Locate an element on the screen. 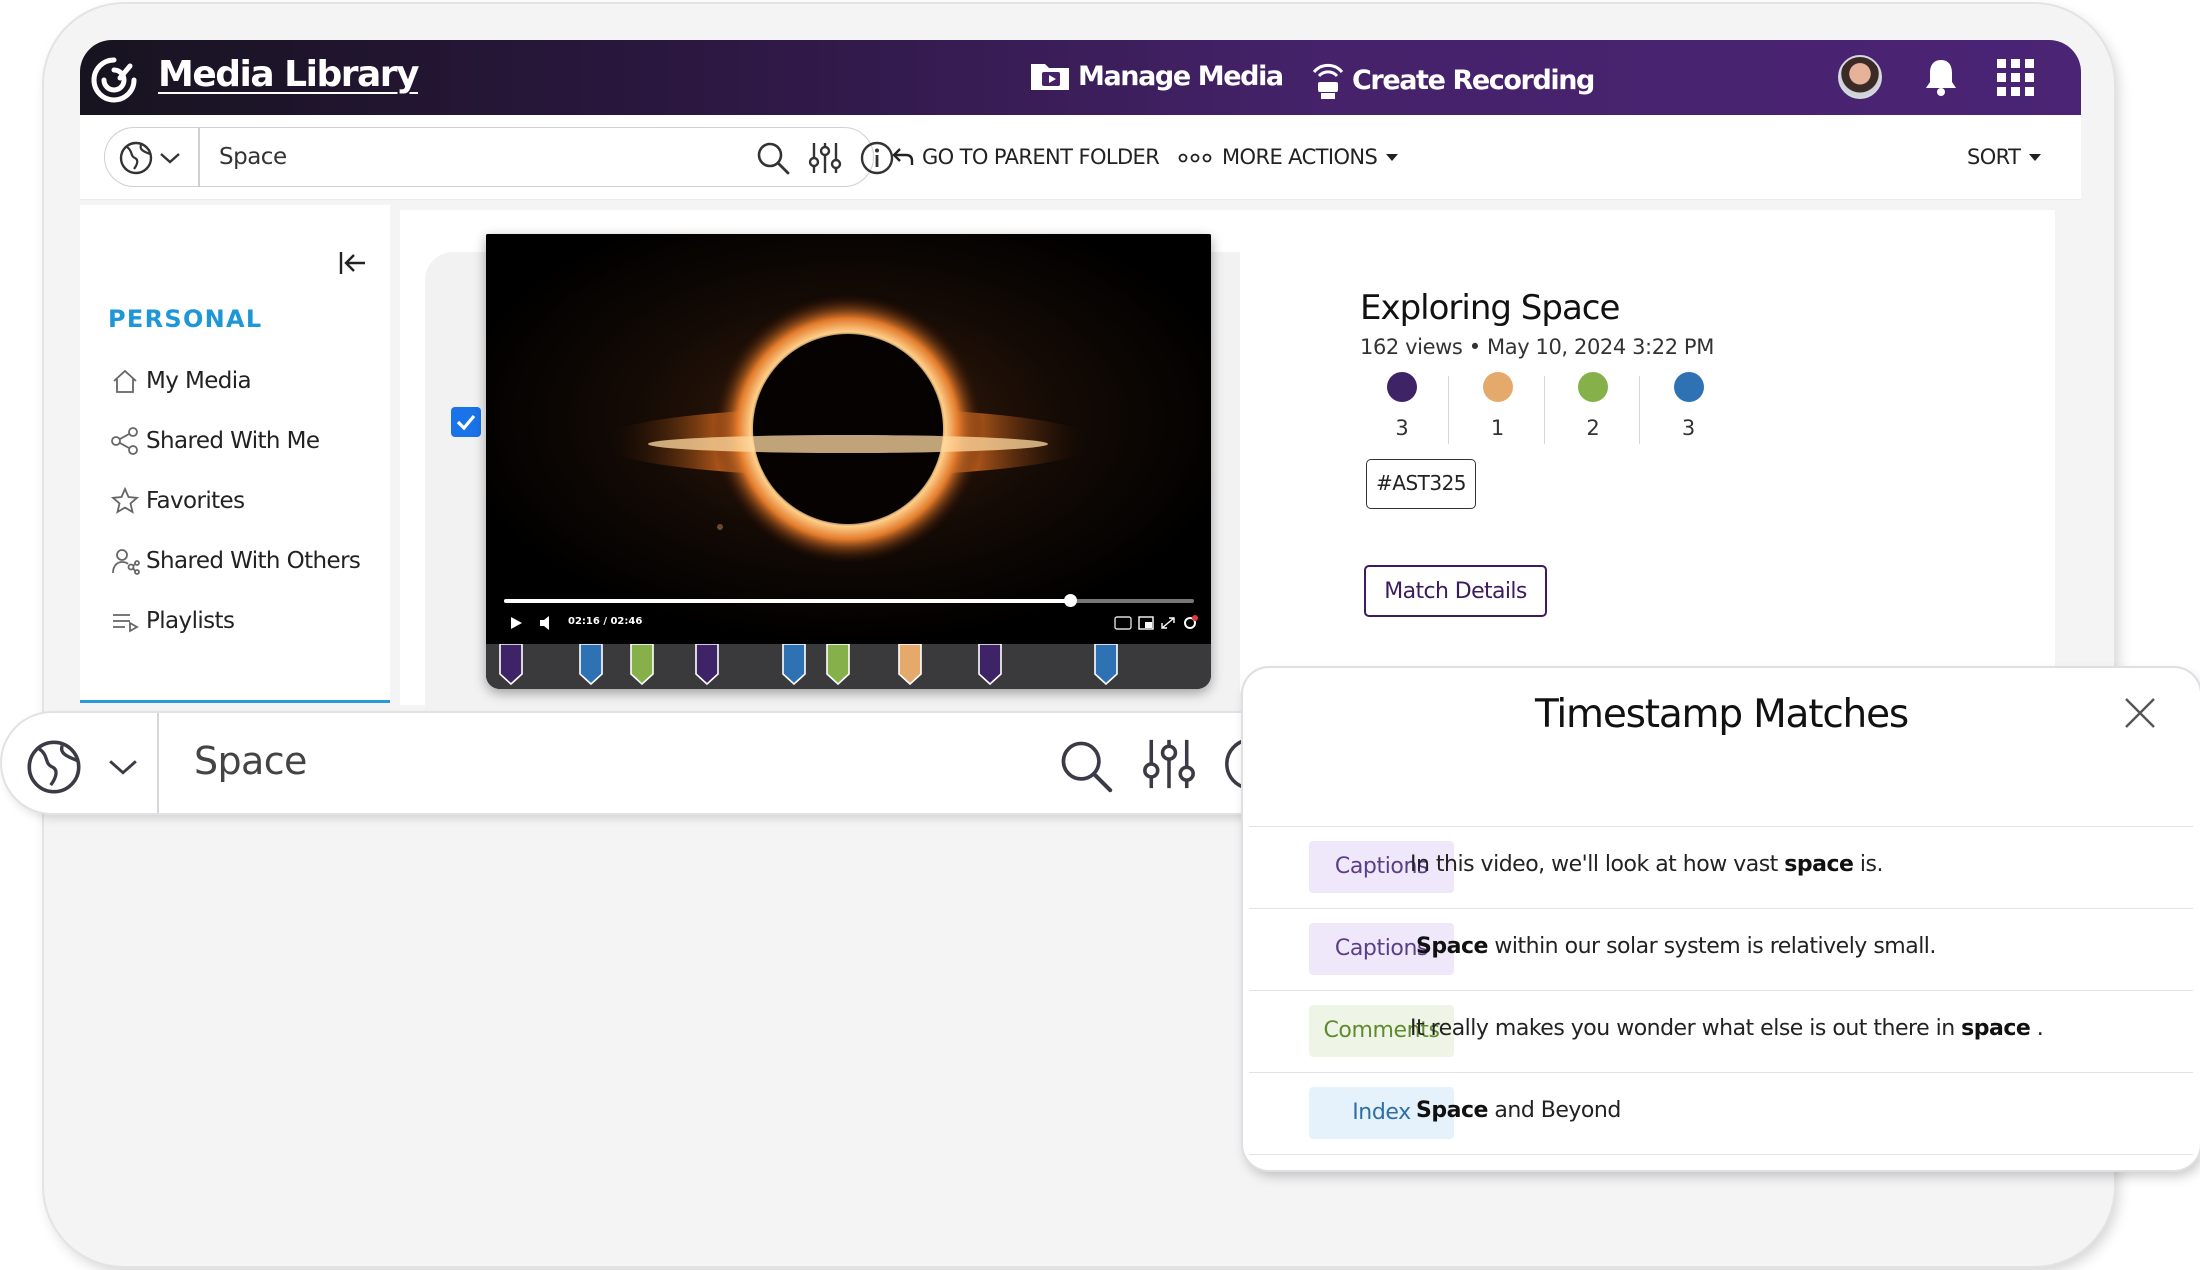 This screenshot has width=2200, height=1270. media-tag: #AST325 is located at coordinates (1421, 484).